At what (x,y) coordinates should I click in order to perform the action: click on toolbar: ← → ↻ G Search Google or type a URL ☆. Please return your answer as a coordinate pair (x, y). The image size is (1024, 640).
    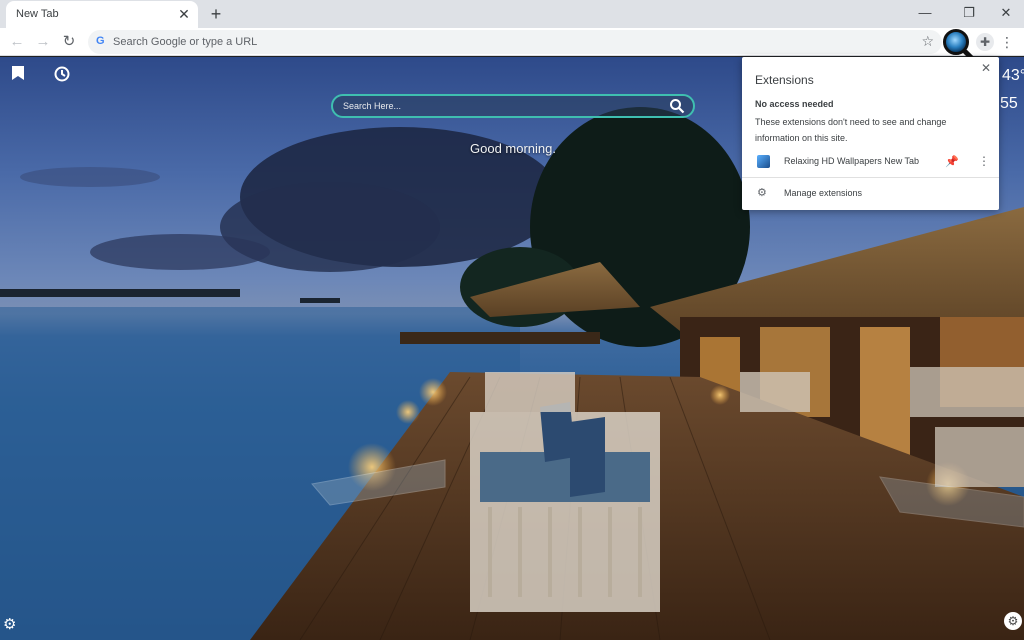
    Looking at the image, I should click on (512, 42).